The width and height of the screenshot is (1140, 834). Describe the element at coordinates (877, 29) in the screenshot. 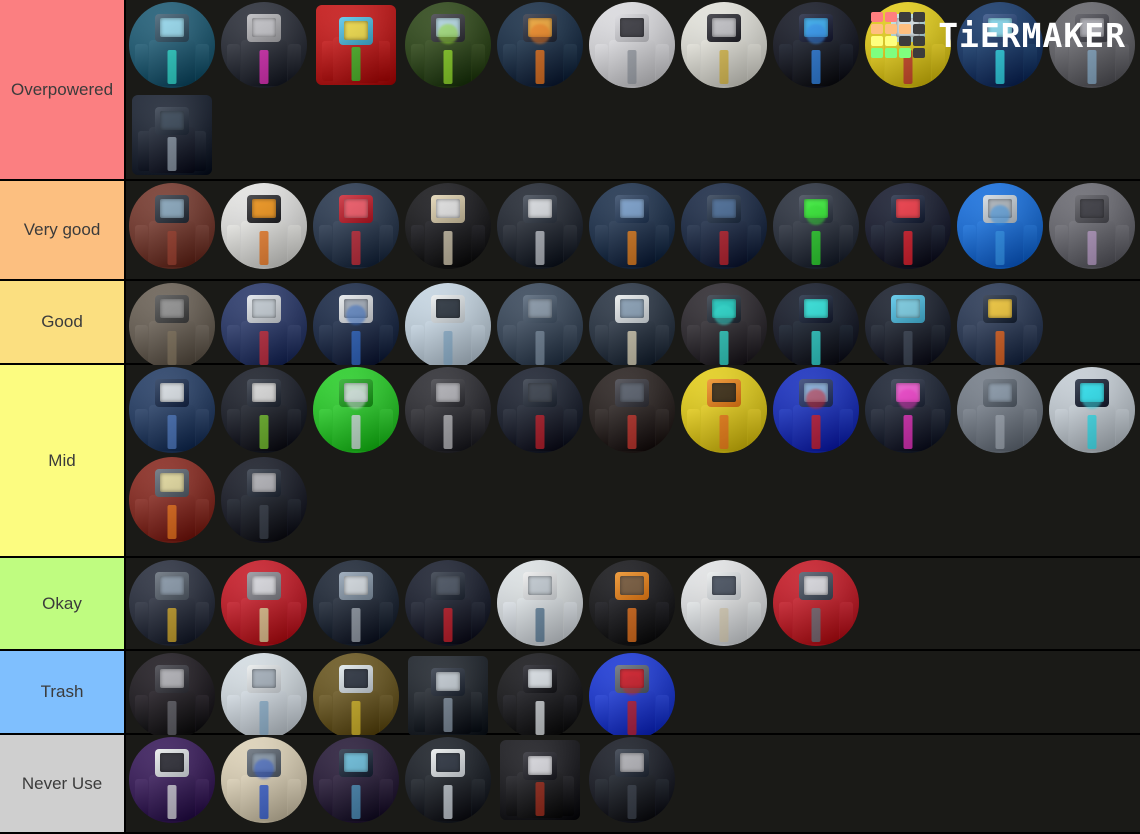

I see `logo-cell-r1-c0` at that location.